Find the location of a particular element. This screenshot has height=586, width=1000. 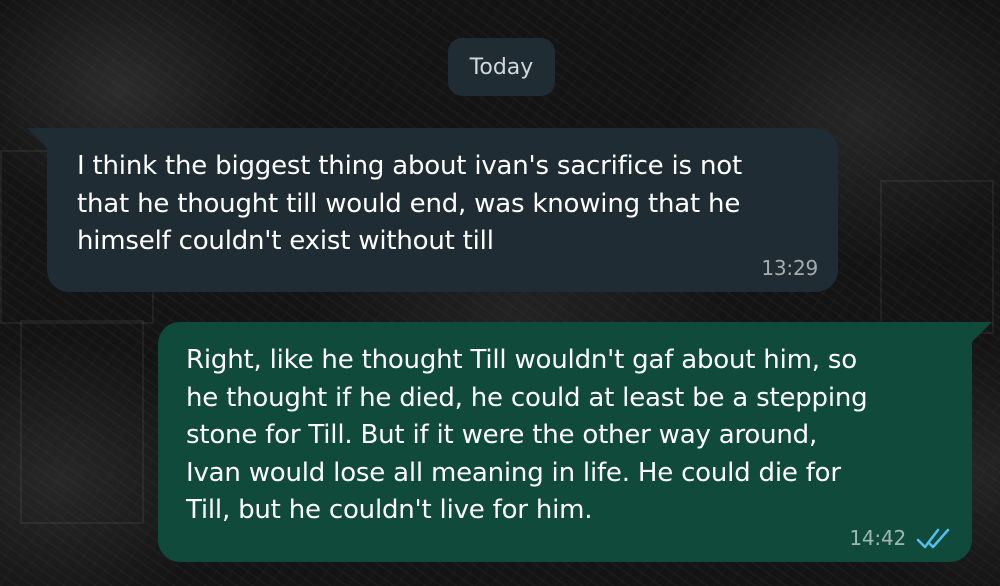

message-meta: 14:42 is located at coordinates (900, 538).